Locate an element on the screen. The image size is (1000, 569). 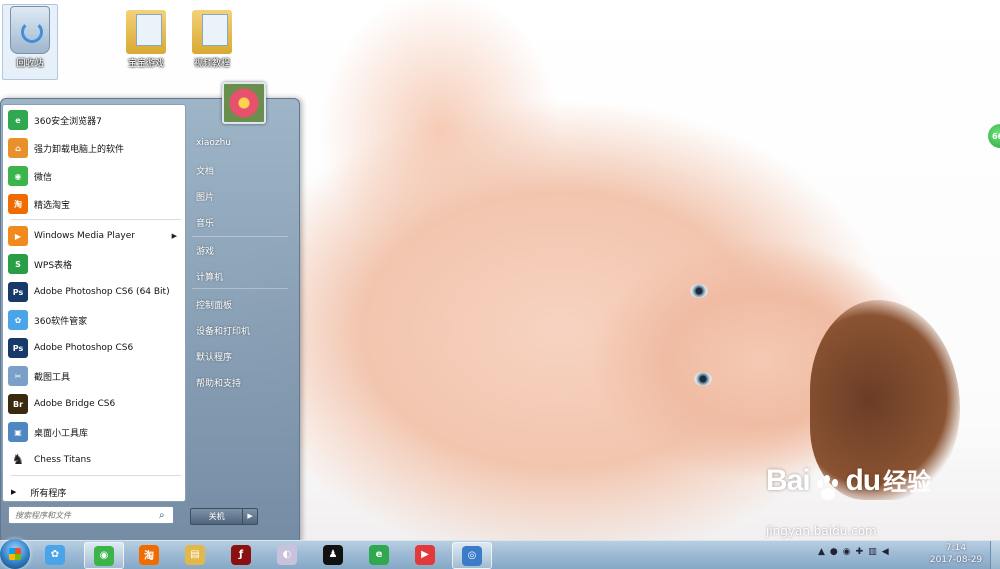
start-button is located at coordinates (15, 554).